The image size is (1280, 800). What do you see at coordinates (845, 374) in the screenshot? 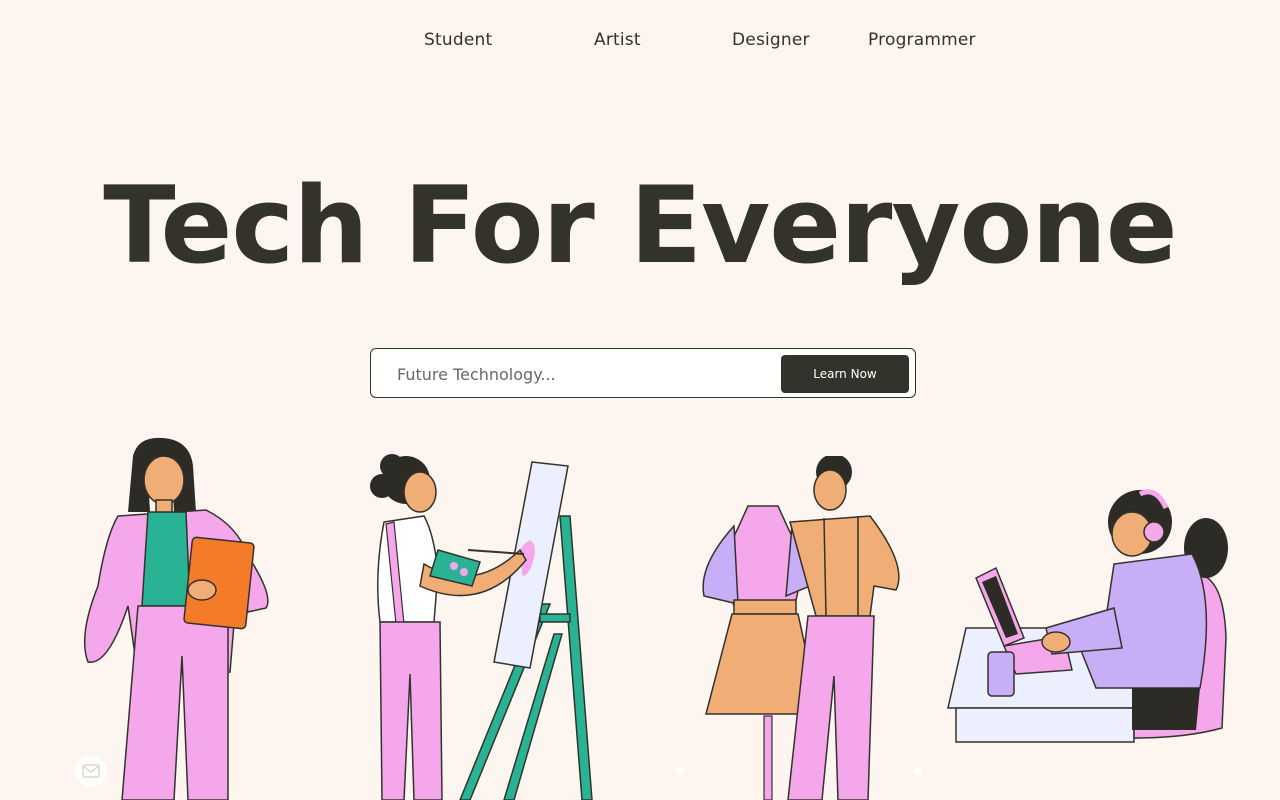
I see `learn-now-button: Learn Now` at bounding box center [845, 374].